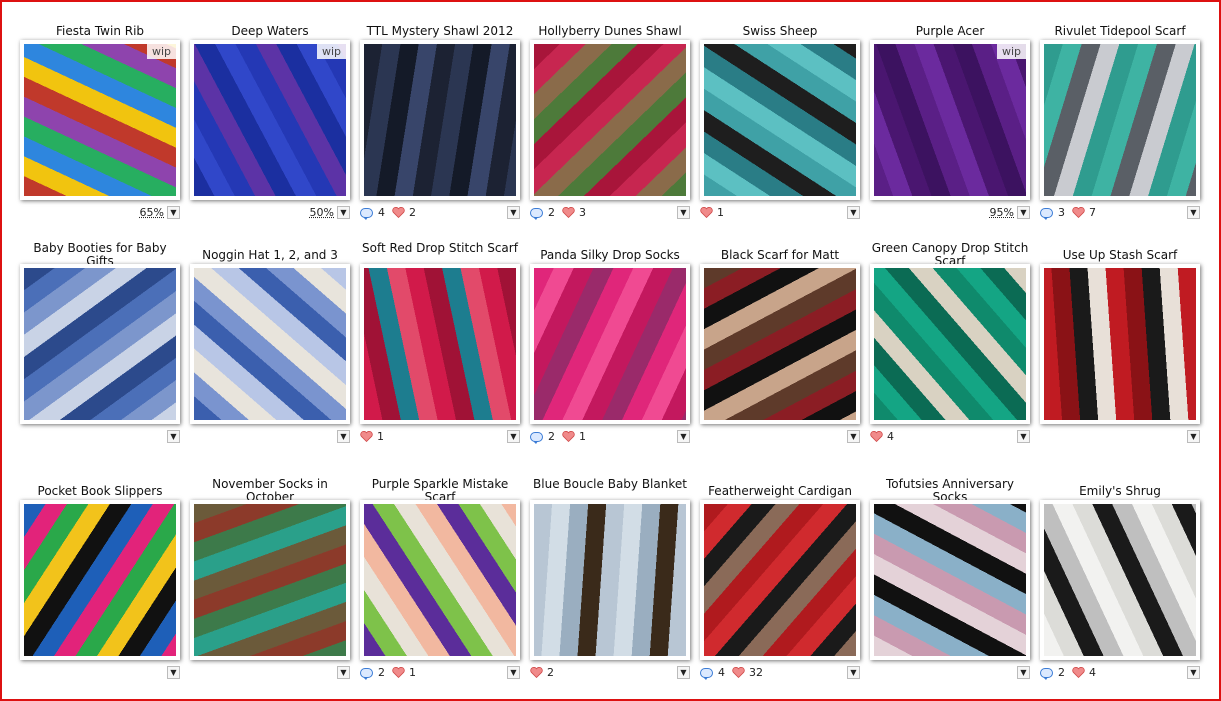  I want to click on favorite-count: 32, so click(756, 672).